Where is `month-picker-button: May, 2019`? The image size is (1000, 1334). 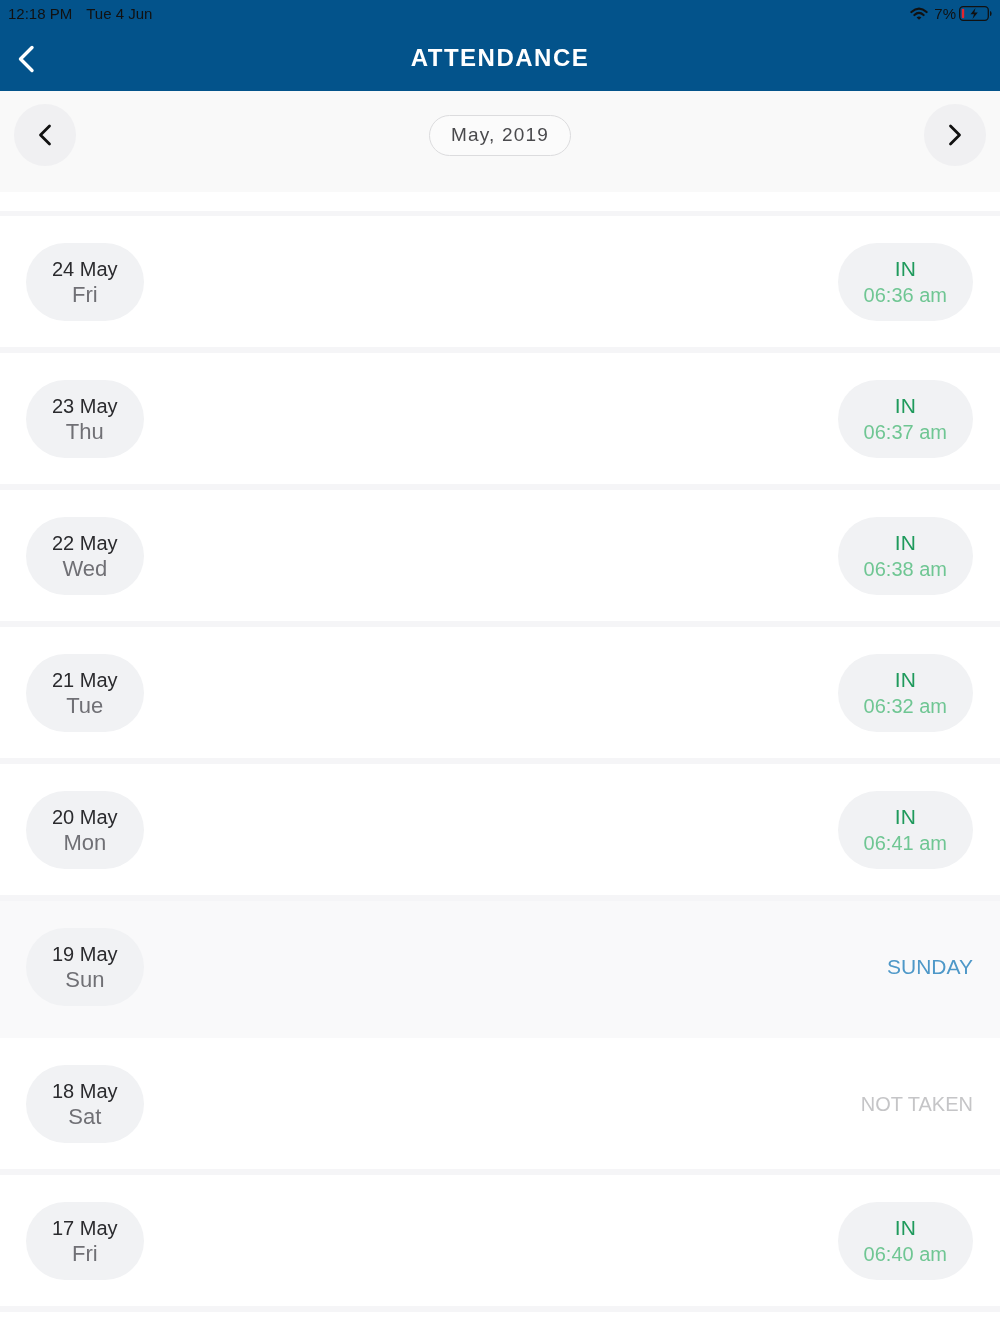
month-picker-button: May, 2019 is located at coordinates (500, 135).